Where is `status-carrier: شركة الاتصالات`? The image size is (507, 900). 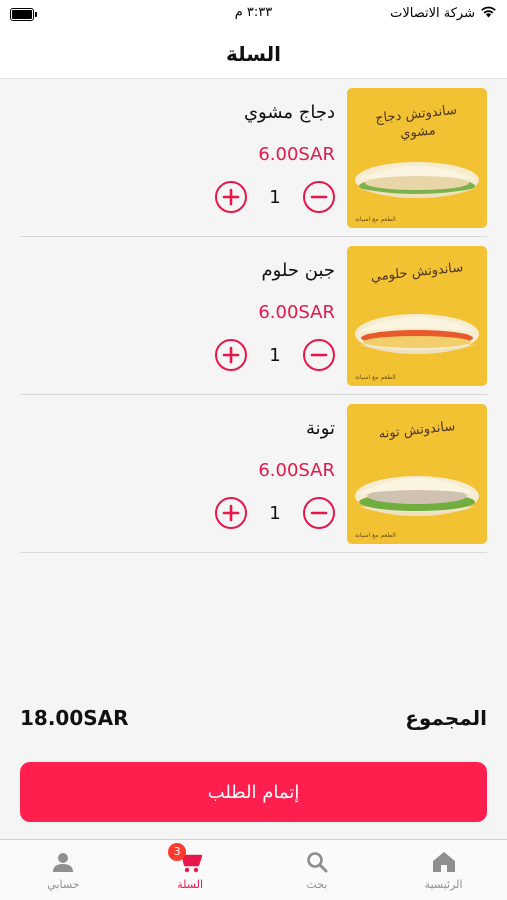 status-carrier: شركة الاتصالات is located at coordinates (443, 13).